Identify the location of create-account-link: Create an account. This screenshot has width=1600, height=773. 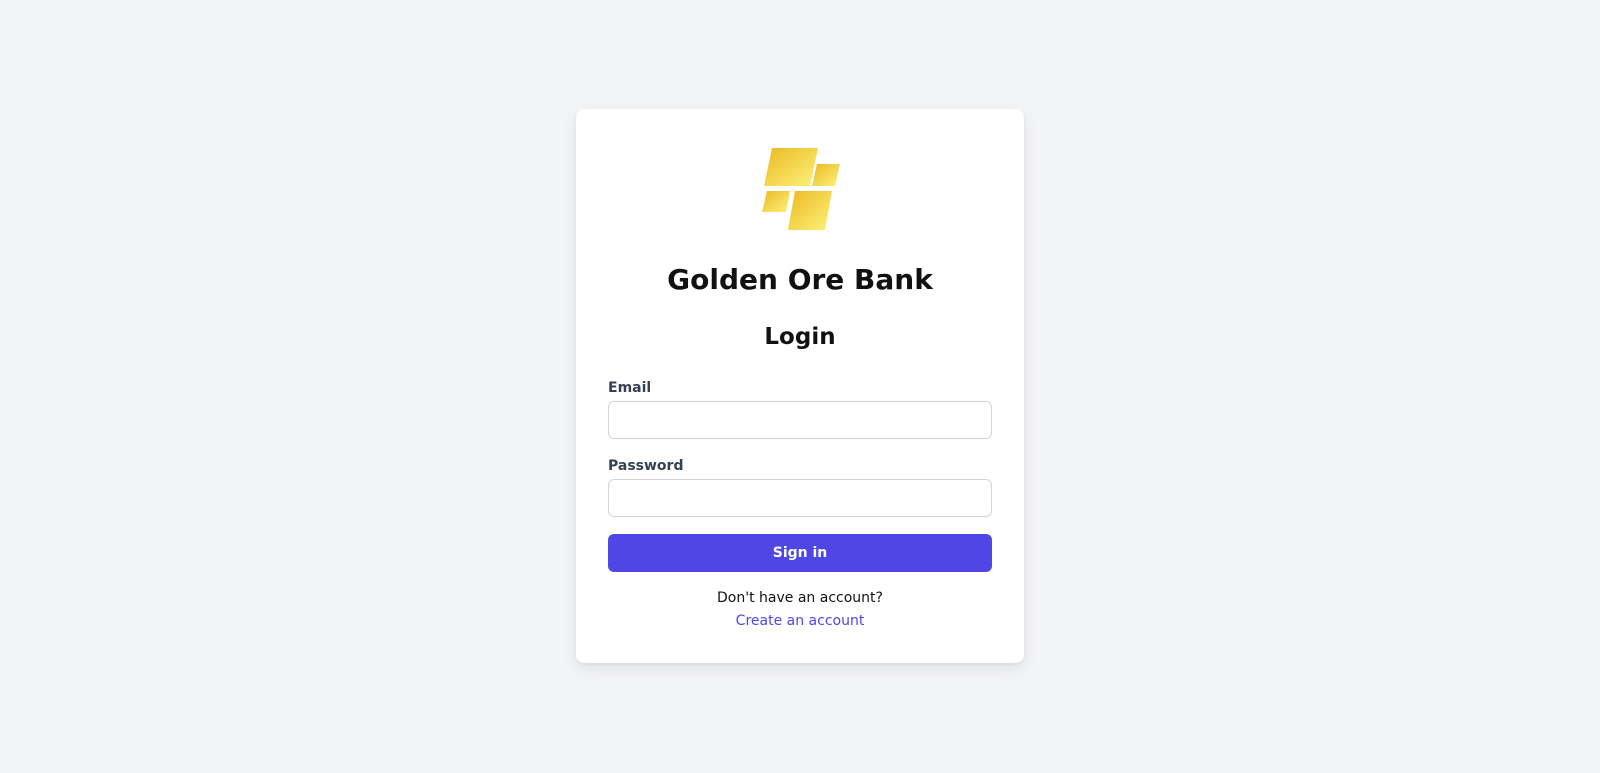
(800, 621).